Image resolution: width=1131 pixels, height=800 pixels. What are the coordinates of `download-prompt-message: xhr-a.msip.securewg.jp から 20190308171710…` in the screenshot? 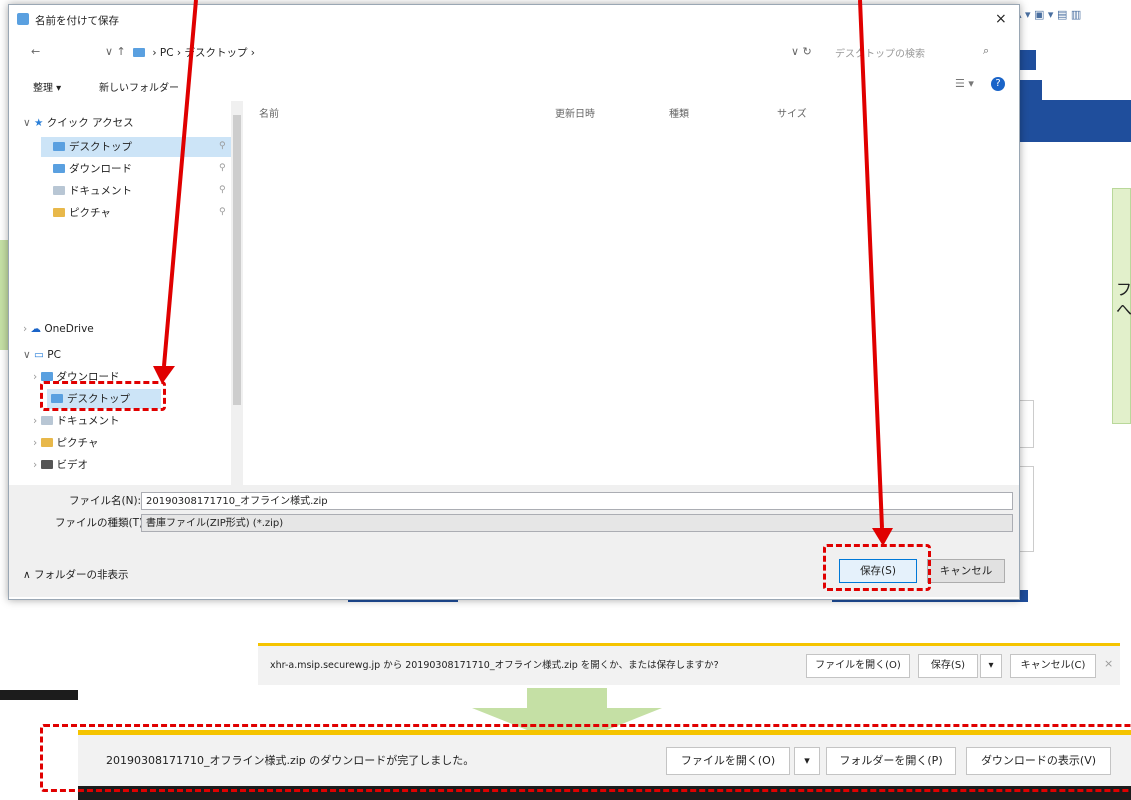 It's located at (494, 665).